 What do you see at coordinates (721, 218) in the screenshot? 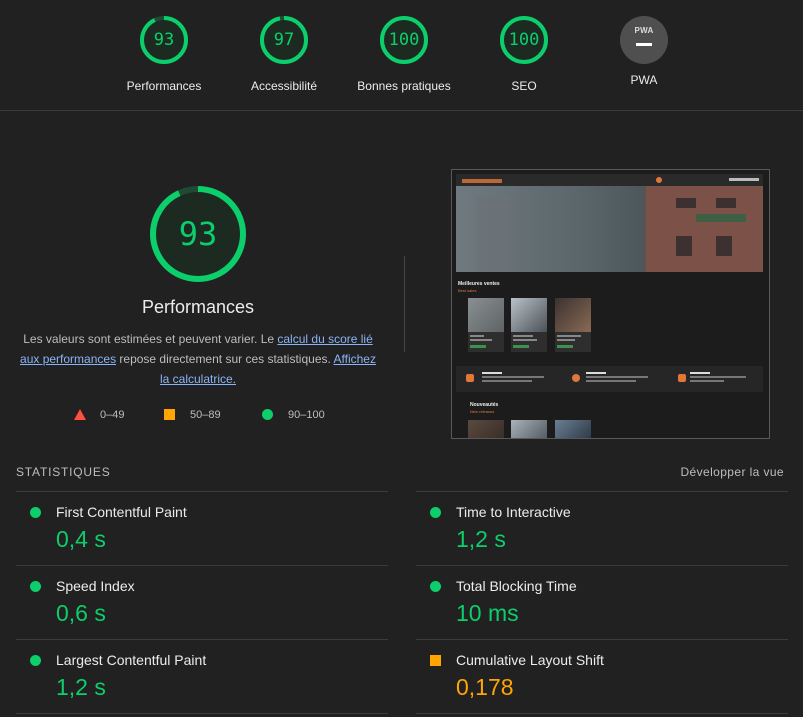
I see `thumb-plants` at bounding box center [721, 218].